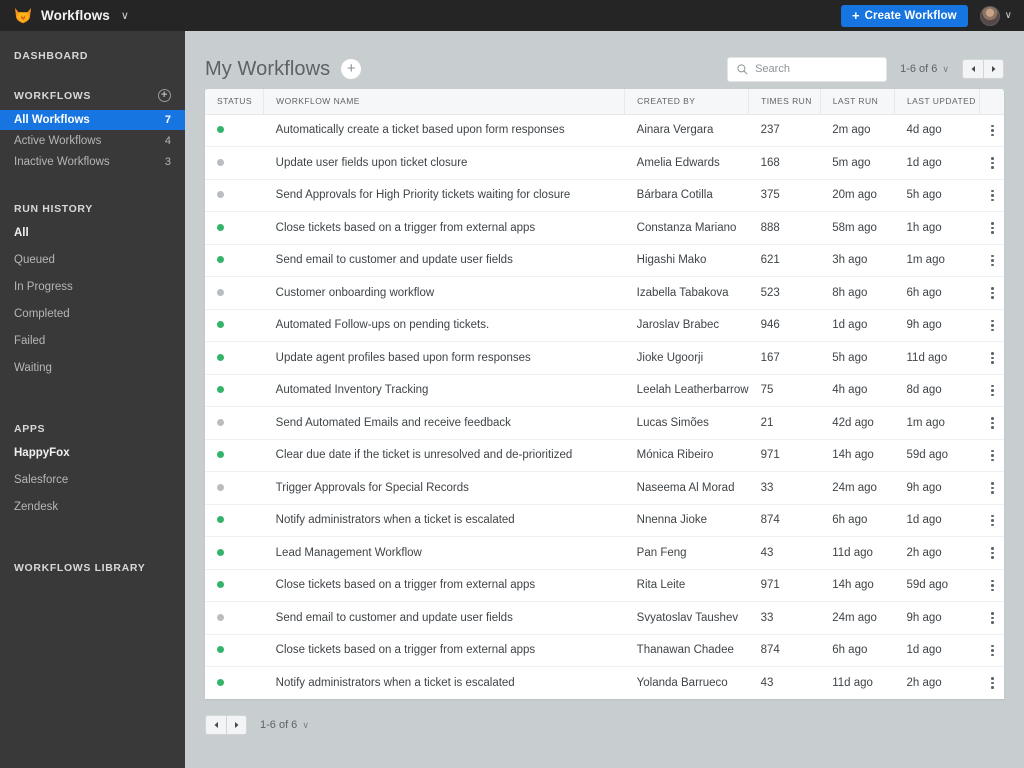 The height and width of the screenshot is (768, 1024). What do you see at coordinates (937, 102) in the screenshot?
I see `column-header-last-updated: LAST UPDATED` at bounding box center [937, 102].